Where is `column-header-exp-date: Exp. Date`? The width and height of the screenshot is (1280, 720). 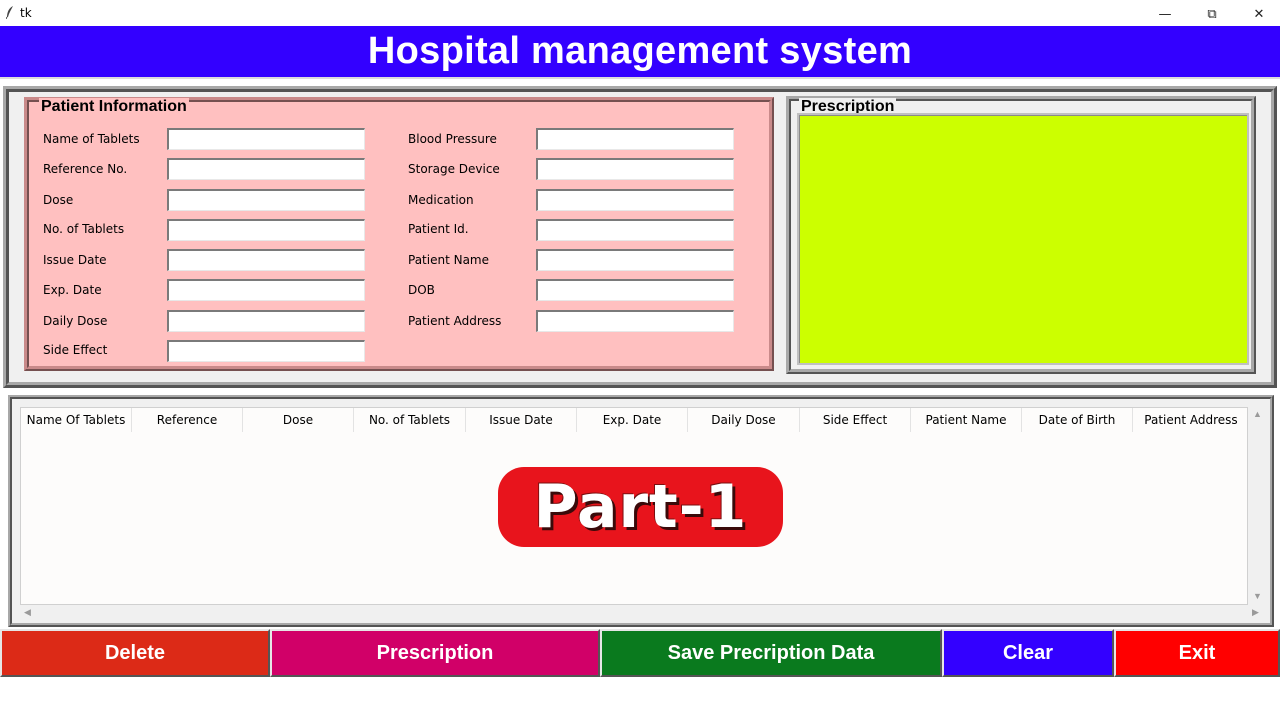
column-header-exp-date: Exp. Date is located at coordinates (632, 420).